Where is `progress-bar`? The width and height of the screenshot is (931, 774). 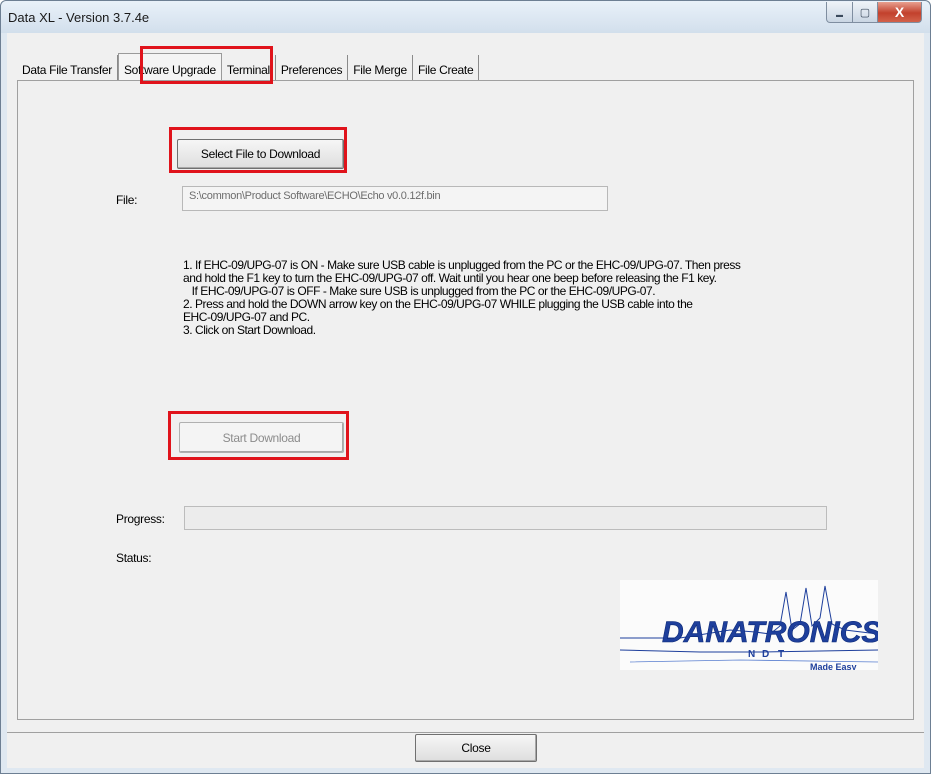
progress-bar is located at coordinates (505, 518).